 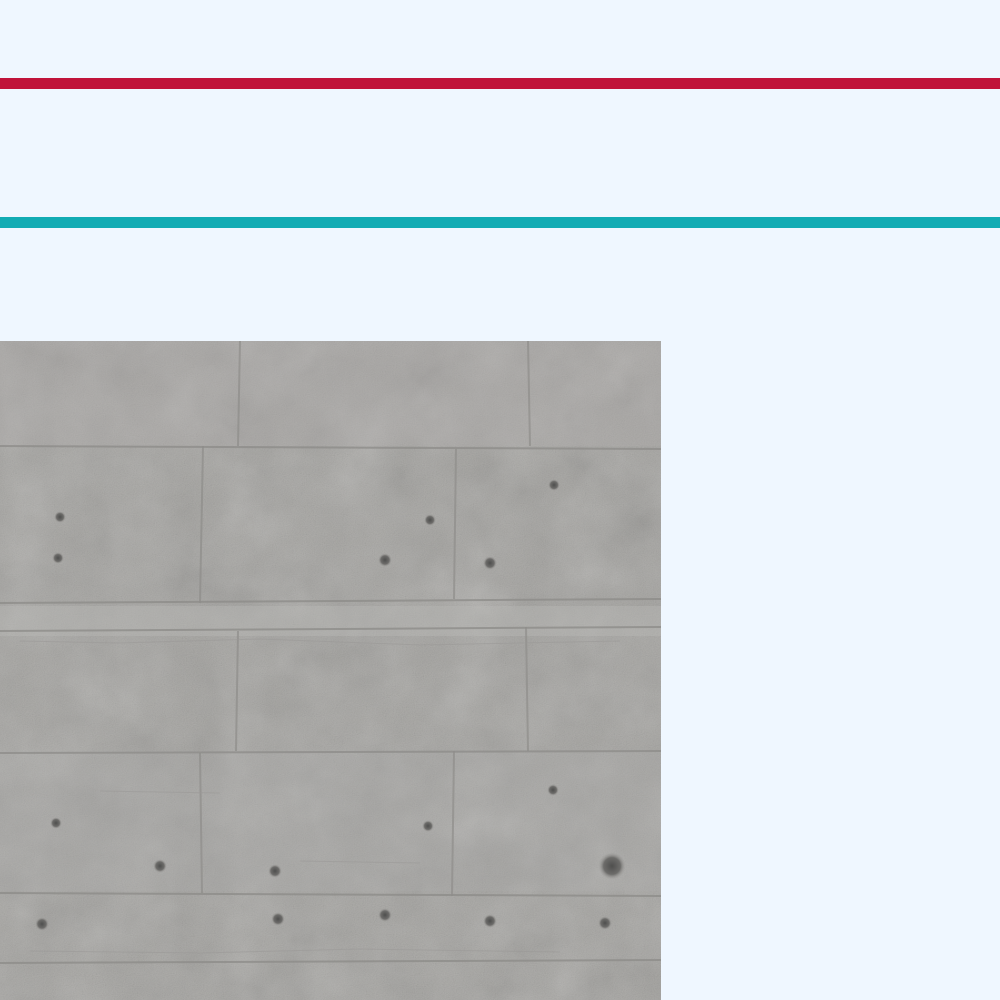 What do you see at coordinates (500, 83) in the screenshot?
I see `red-divider-stripe` at bounding box center [500, 83].